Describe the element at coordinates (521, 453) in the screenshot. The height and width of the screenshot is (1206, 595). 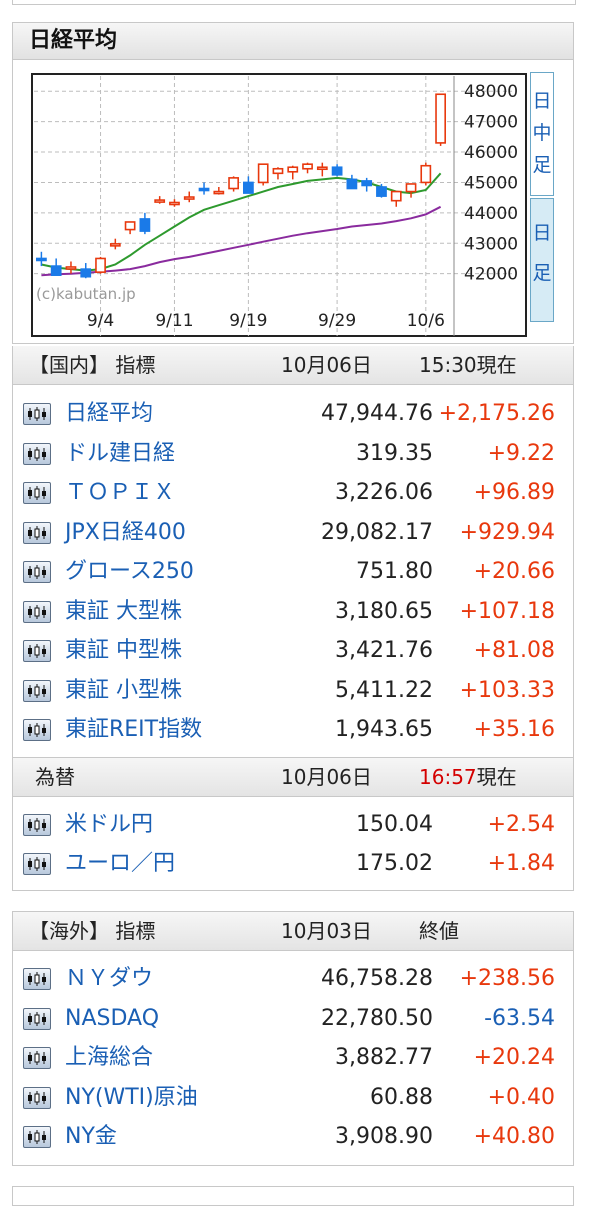
I see `index-change: +9.22` at that location.